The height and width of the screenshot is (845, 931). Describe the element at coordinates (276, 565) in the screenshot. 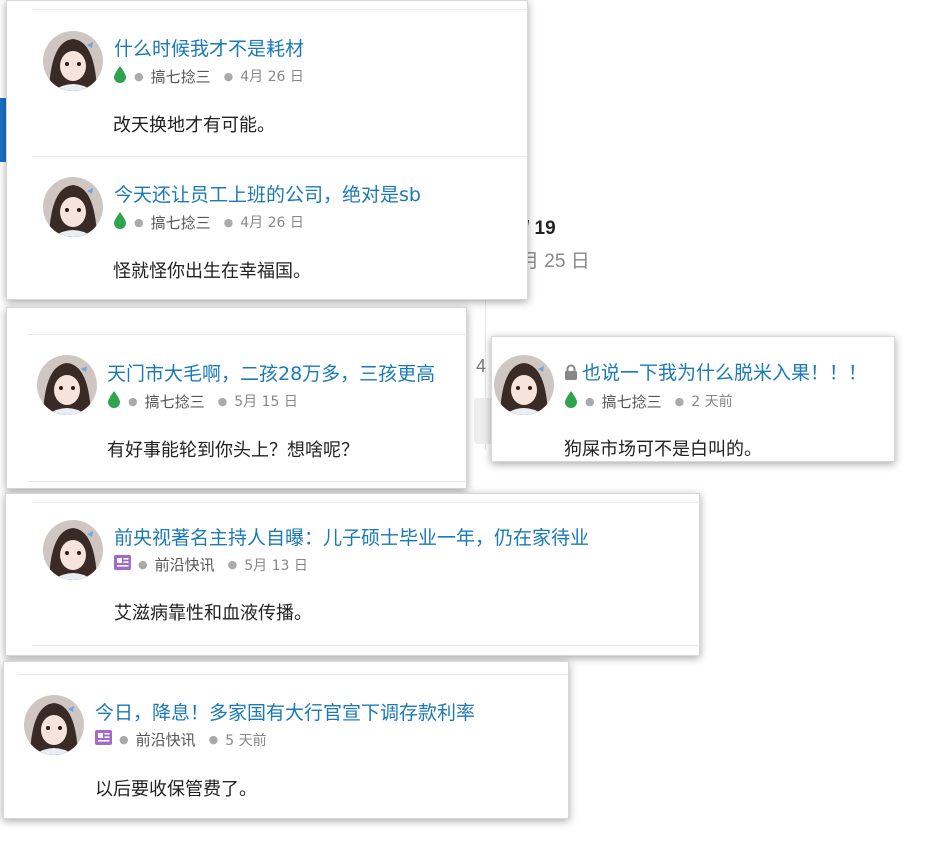

I see `post-date: 5月 13 日` at that location.